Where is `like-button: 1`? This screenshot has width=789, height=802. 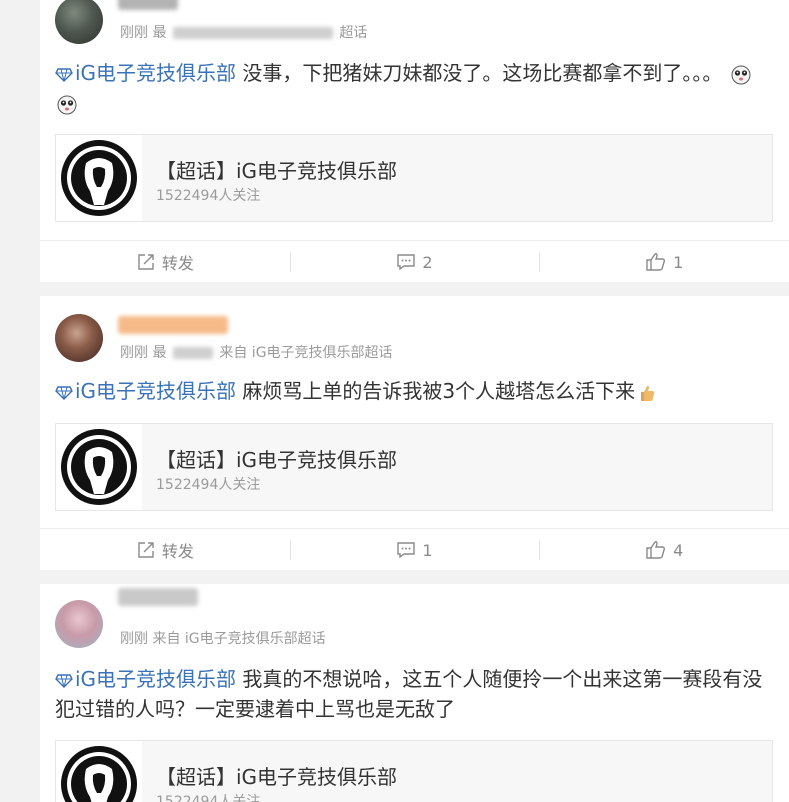 like-button: 1 is located at coordinates (664, 262).